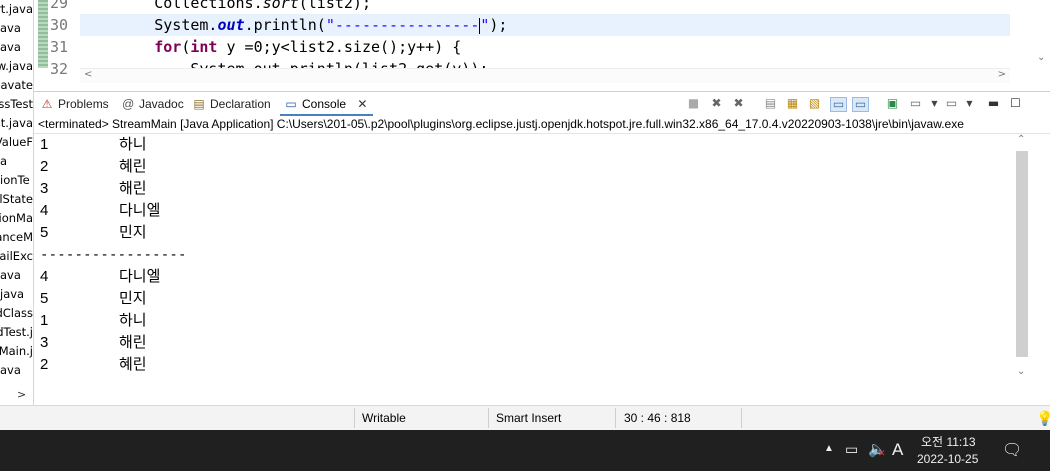  What do you see at coordinates (545, 47) in the screenshot?
I see `code-line: for(int y =0;y<list2.size();y++) {` at bounding box center [545, 47].